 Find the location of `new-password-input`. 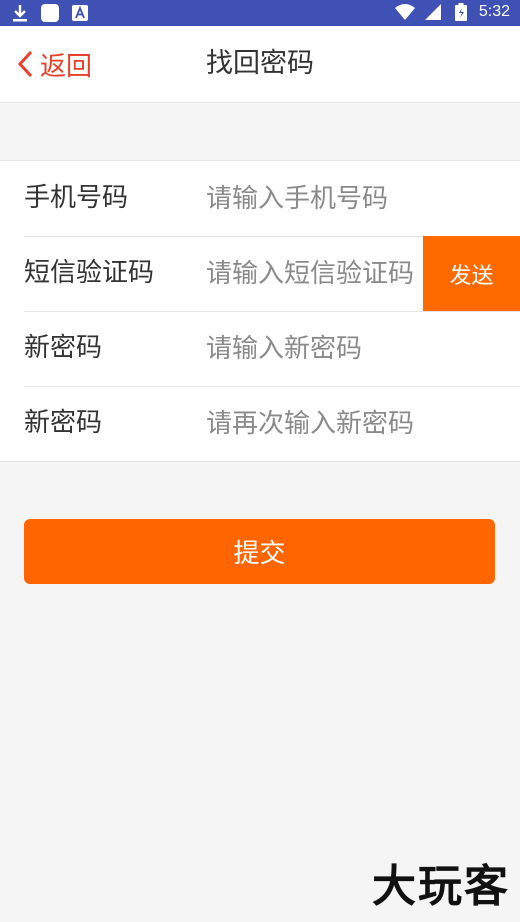

new-password-input is located at coordinates (351, 349).